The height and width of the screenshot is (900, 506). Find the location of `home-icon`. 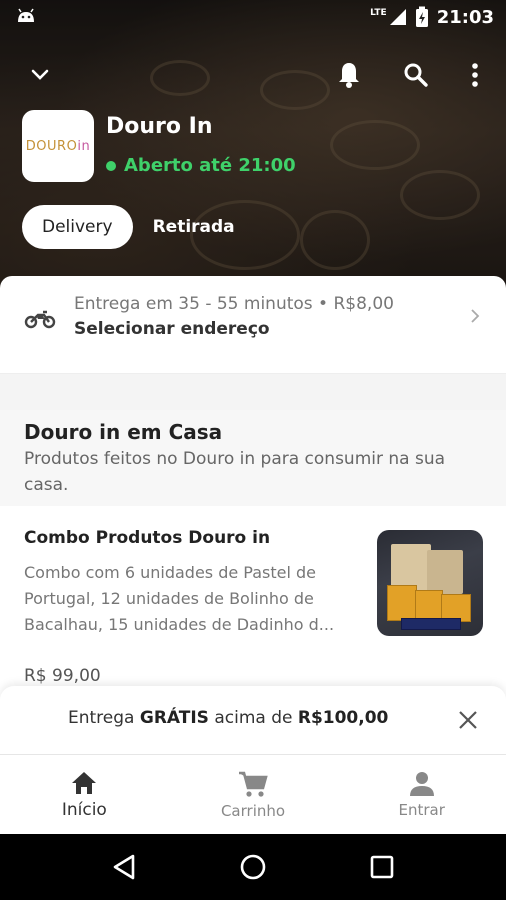

home-icon is located at coordinates (84, 782).